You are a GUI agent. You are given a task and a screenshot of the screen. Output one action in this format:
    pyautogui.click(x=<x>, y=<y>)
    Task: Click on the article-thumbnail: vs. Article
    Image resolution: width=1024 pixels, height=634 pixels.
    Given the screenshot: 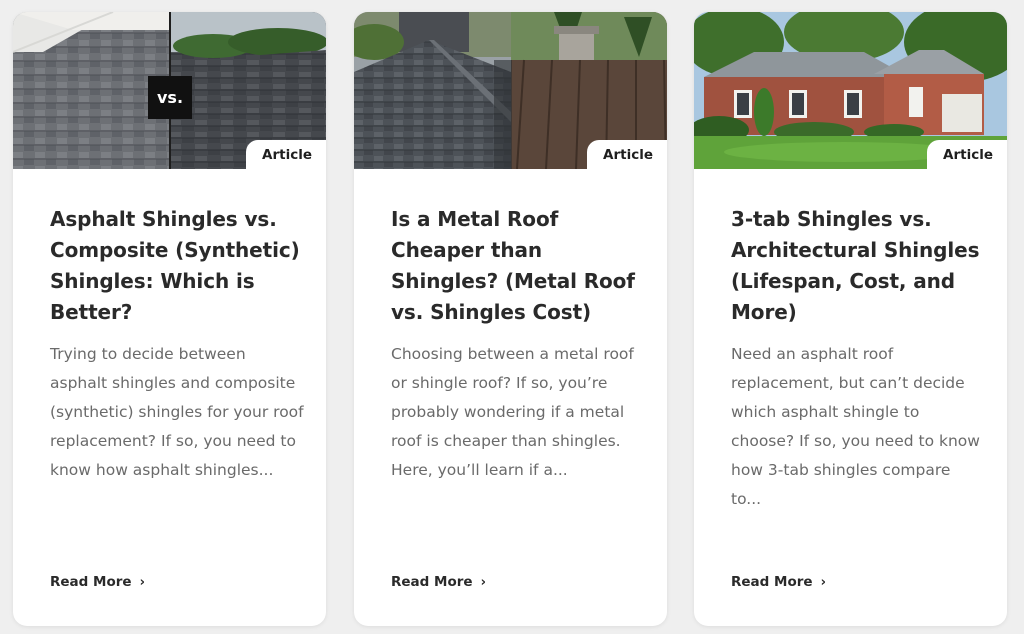 What is the action you would take?
    pyautogui.click(x=169, y=90)
    